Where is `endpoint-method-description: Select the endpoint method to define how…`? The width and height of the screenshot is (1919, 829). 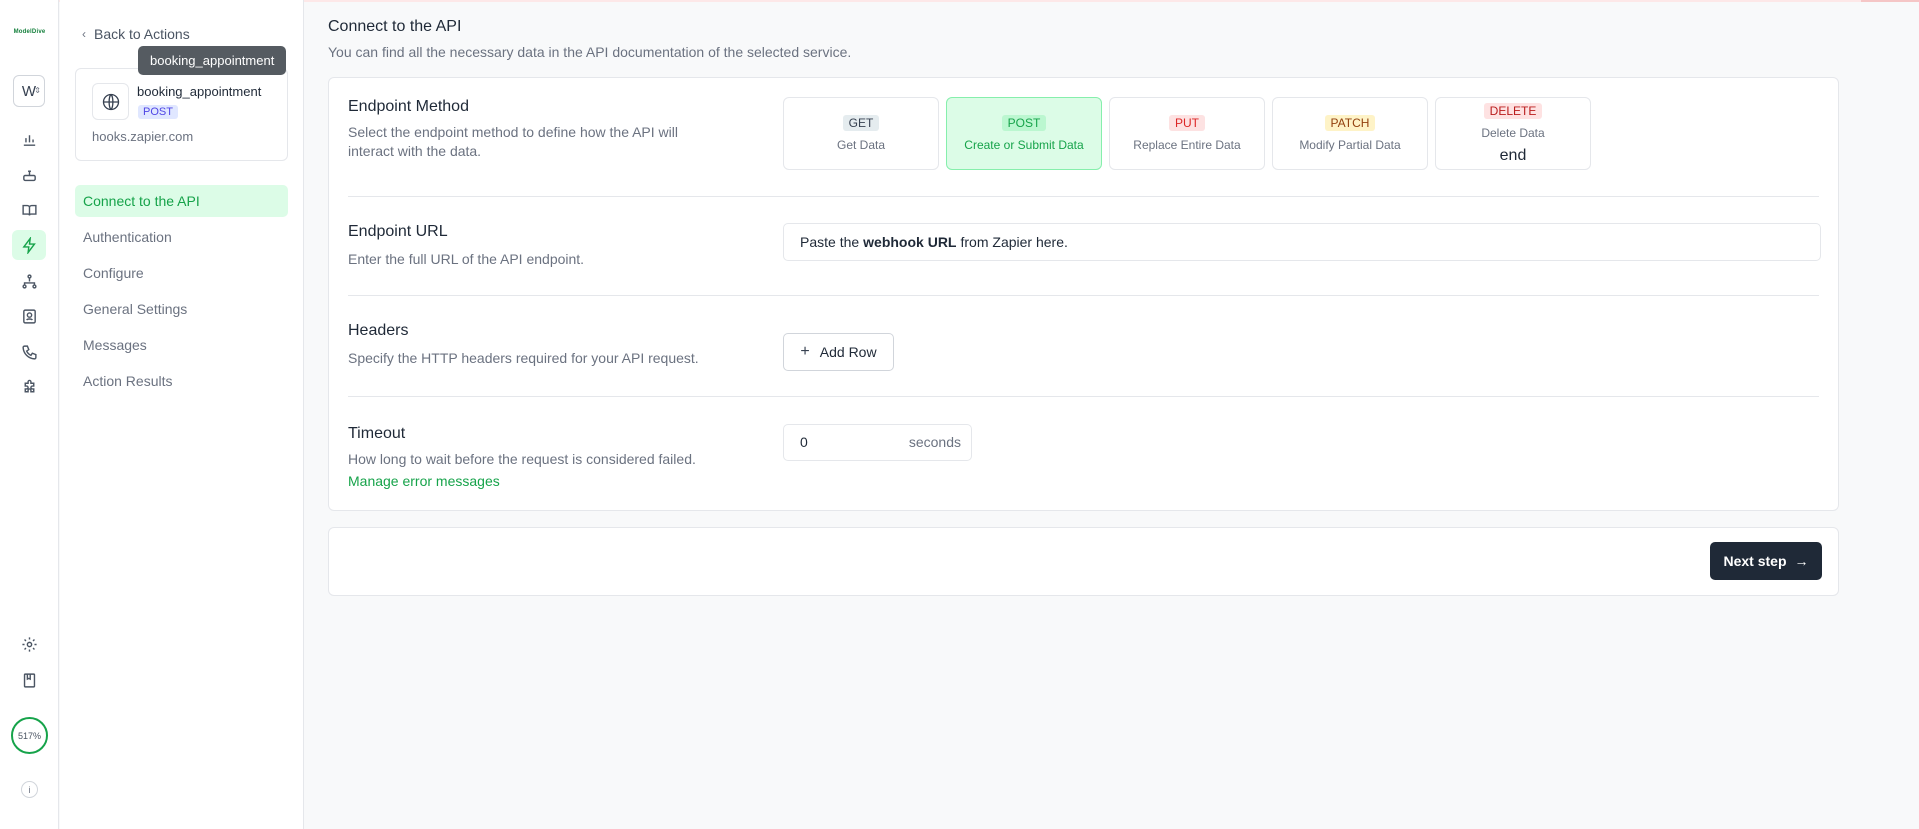
endpoint-method-description: Select the endpoint method to define how… is located at coordinates (513, 141).